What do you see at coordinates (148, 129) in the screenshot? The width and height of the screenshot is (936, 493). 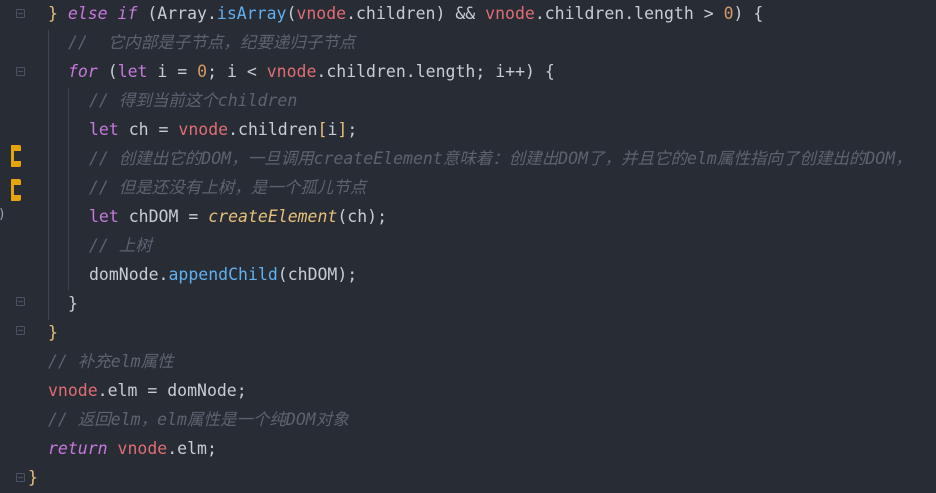 I see `code-token: ch =` at bounding box center [148, 129].